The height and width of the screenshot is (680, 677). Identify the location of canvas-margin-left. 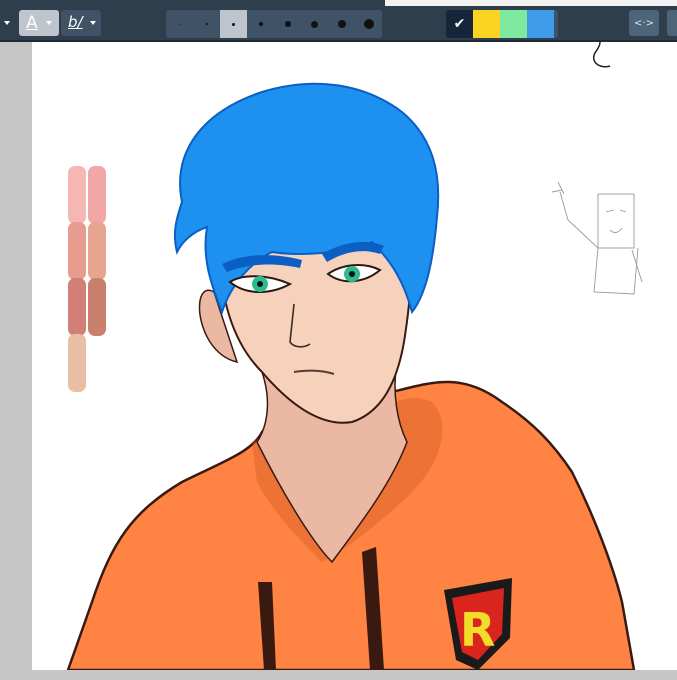
(16, 361).